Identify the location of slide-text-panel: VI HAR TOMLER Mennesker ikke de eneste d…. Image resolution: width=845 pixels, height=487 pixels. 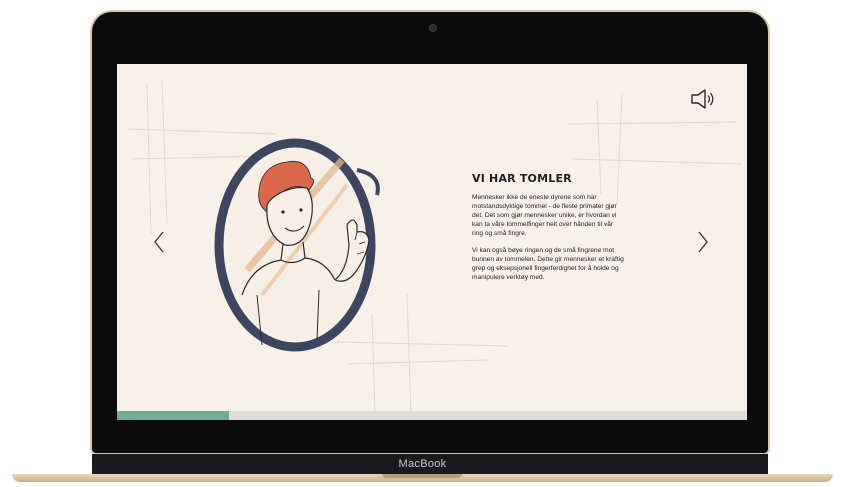
(548, 231).